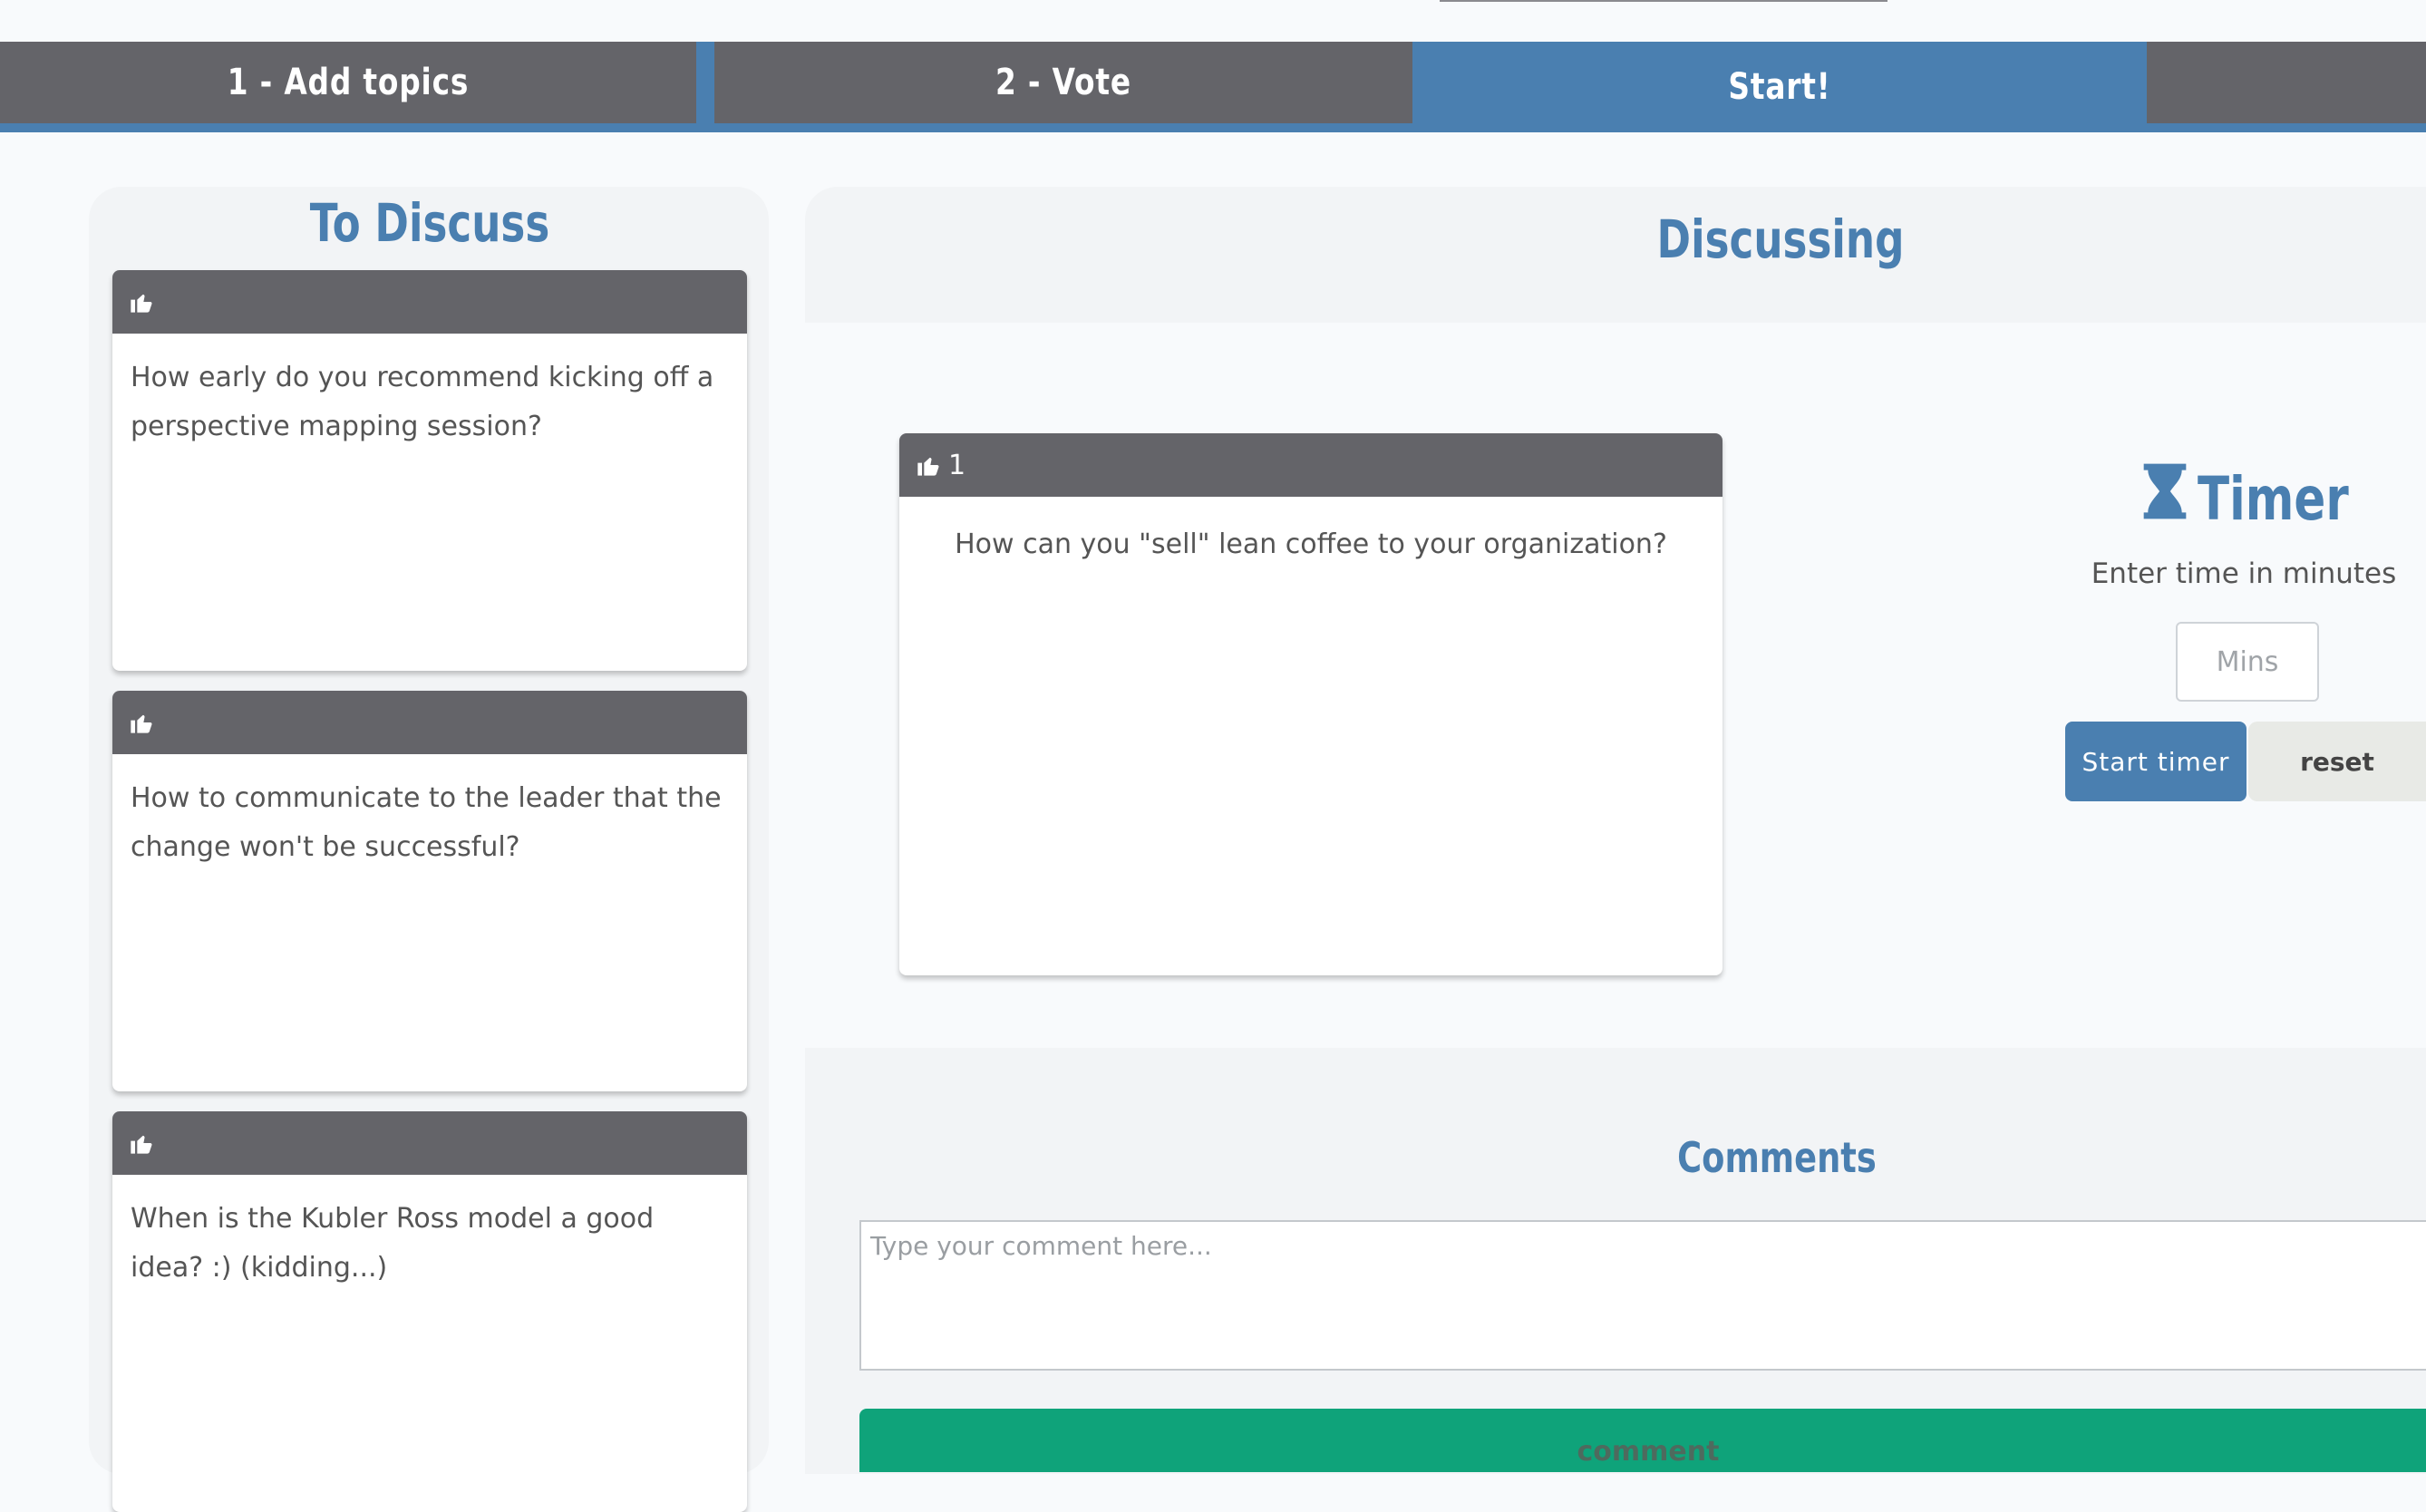  Describe the element at coordinates (2247, 662) in the screenshot. I see `timer-minutes-input` at that location.